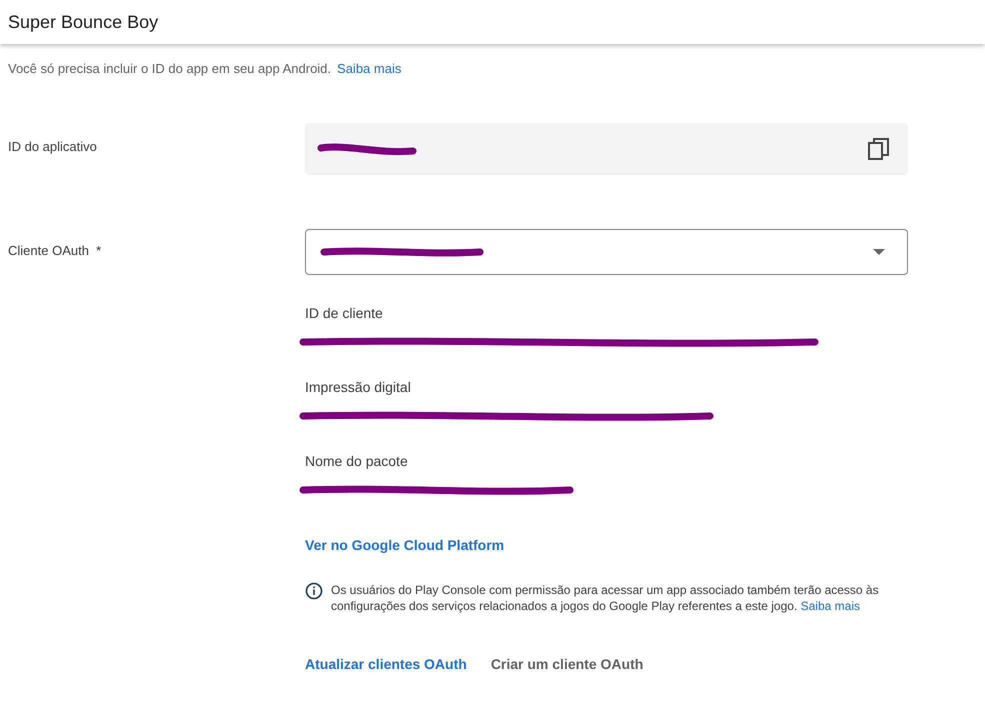 Image resolution: width=985 pixels, height=717 pixels. Describe the element at coordinates (606, 252) in the screenshot. I see `oauth-client-dropdown` at that location.